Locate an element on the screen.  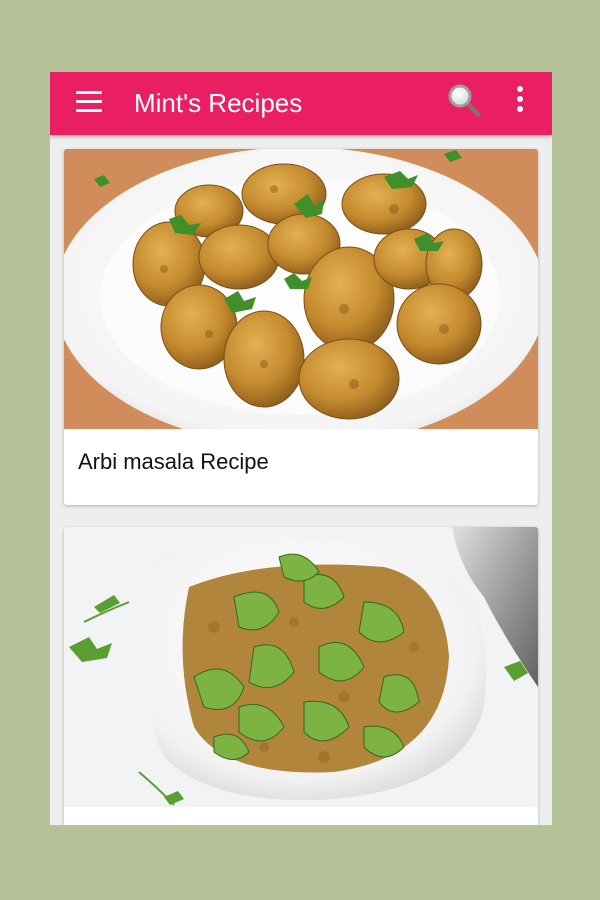
recipe-title: Arbi masala Recipe is located at coordinates (173, 461).